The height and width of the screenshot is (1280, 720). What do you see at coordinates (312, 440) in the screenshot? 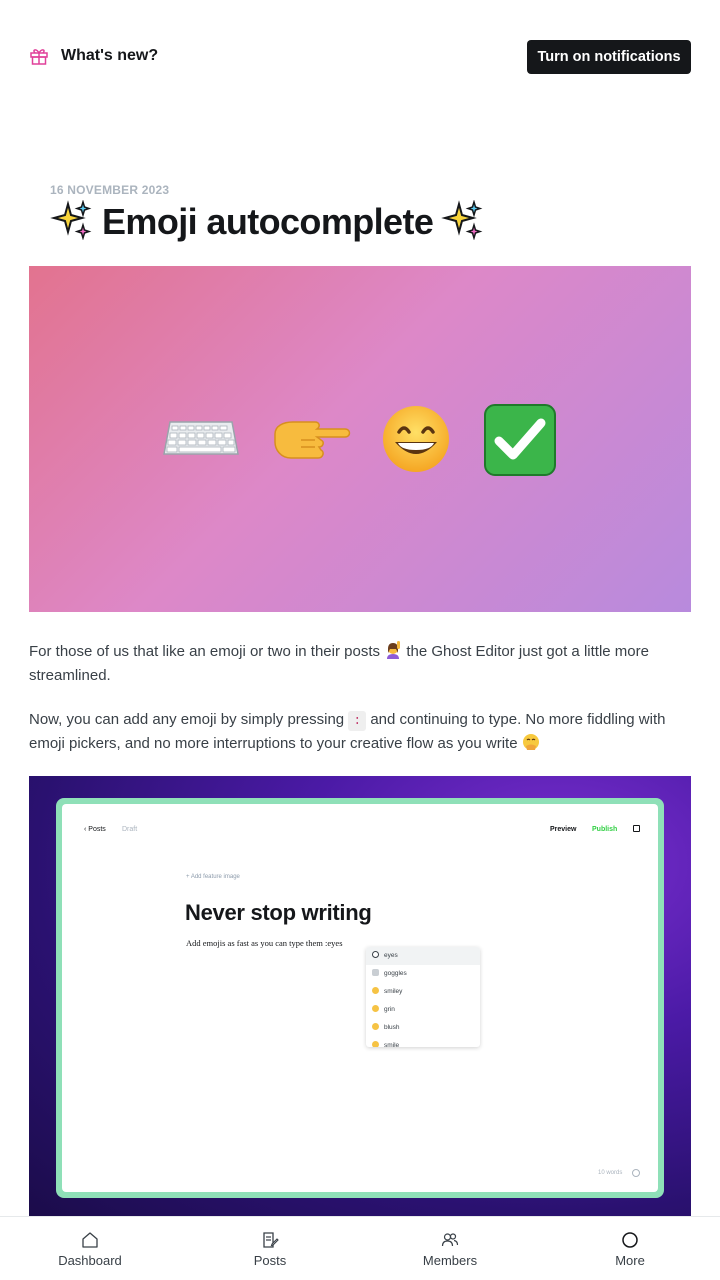
I see `pointing-right-icon` at bounding box center [312, 440].